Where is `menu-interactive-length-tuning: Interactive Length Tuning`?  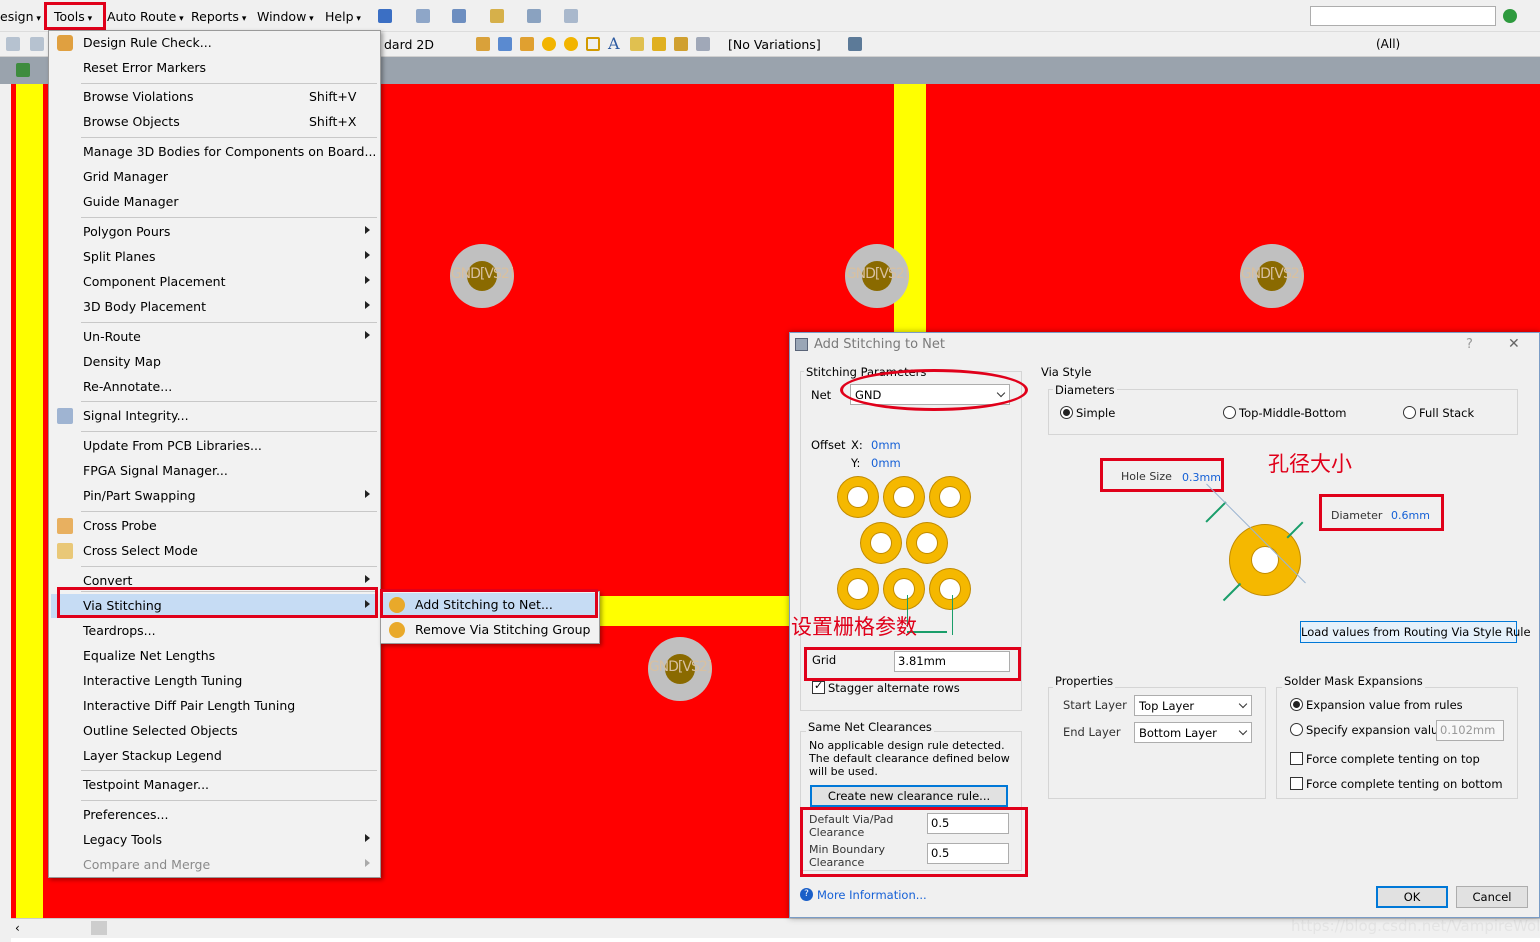
menu-interactive-length-tuning: Interactive Length Tuning is located at coordinates (214, 681).